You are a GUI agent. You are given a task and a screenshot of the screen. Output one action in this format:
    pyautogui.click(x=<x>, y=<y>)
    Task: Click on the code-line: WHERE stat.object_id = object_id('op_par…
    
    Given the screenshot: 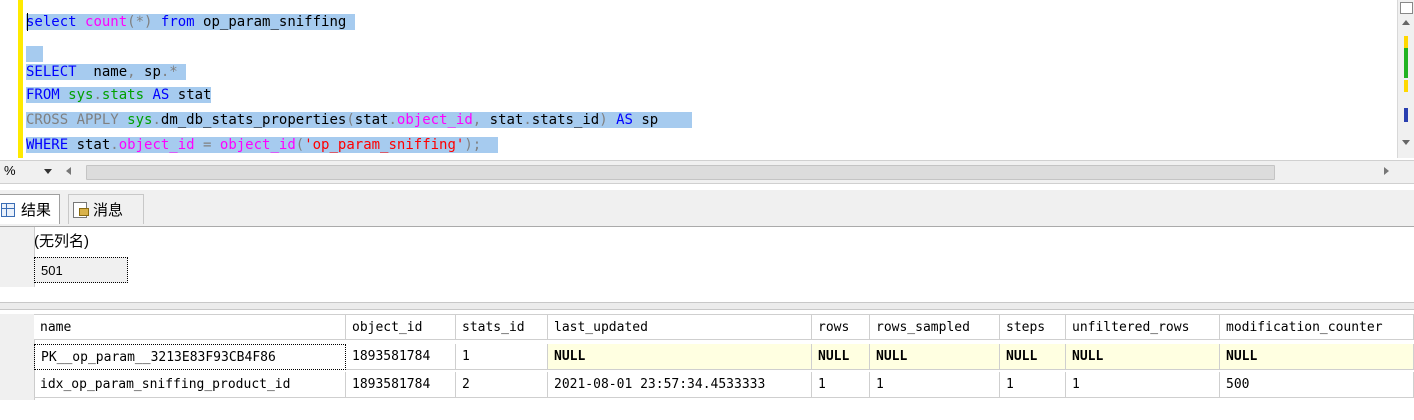 What is the action you would take?
    pyautogui.click(x=262, y=145)
    